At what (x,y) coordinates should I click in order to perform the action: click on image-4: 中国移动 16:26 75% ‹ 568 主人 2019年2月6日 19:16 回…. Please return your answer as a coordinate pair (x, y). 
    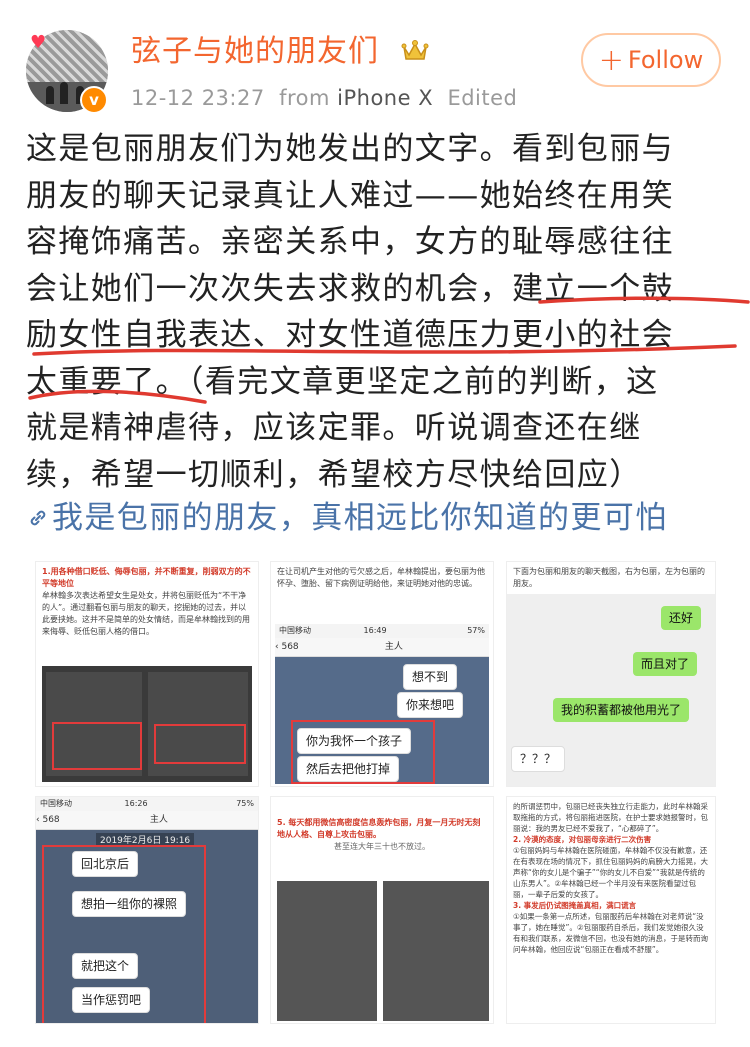
    Looking at the image, I should click on (147, 910).